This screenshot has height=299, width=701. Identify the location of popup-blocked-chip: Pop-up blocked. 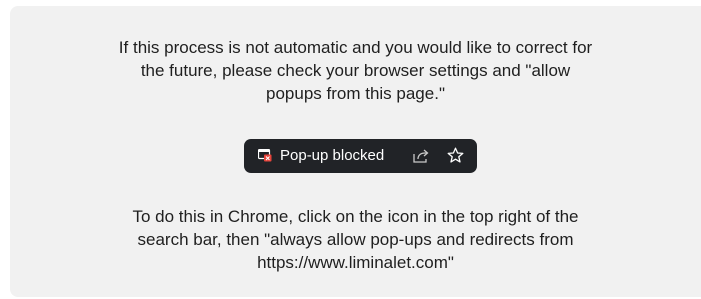
(360, 156).